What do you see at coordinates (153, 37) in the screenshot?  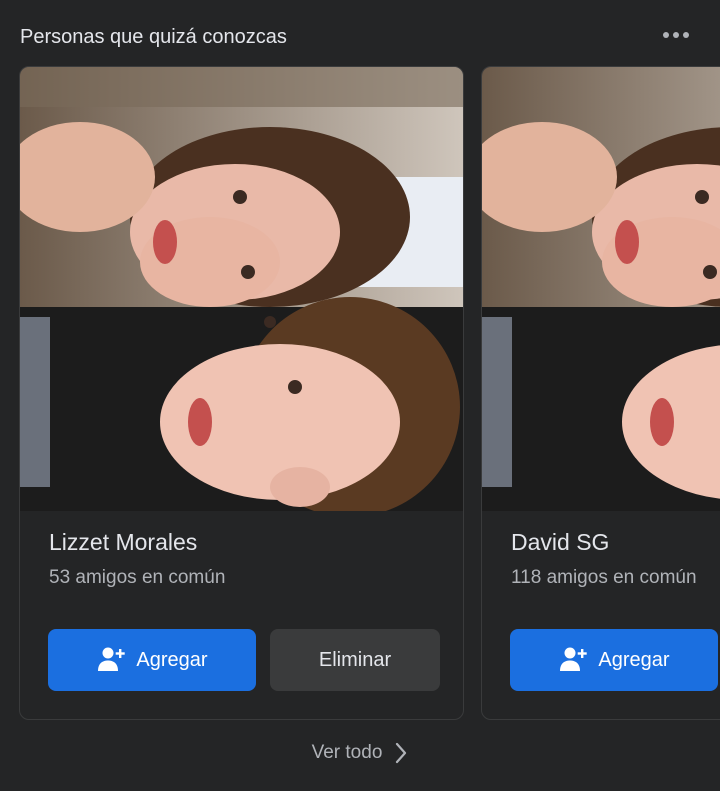 I see `section-title: Personas que quizá conozcas` at bounding box center [153, 37].